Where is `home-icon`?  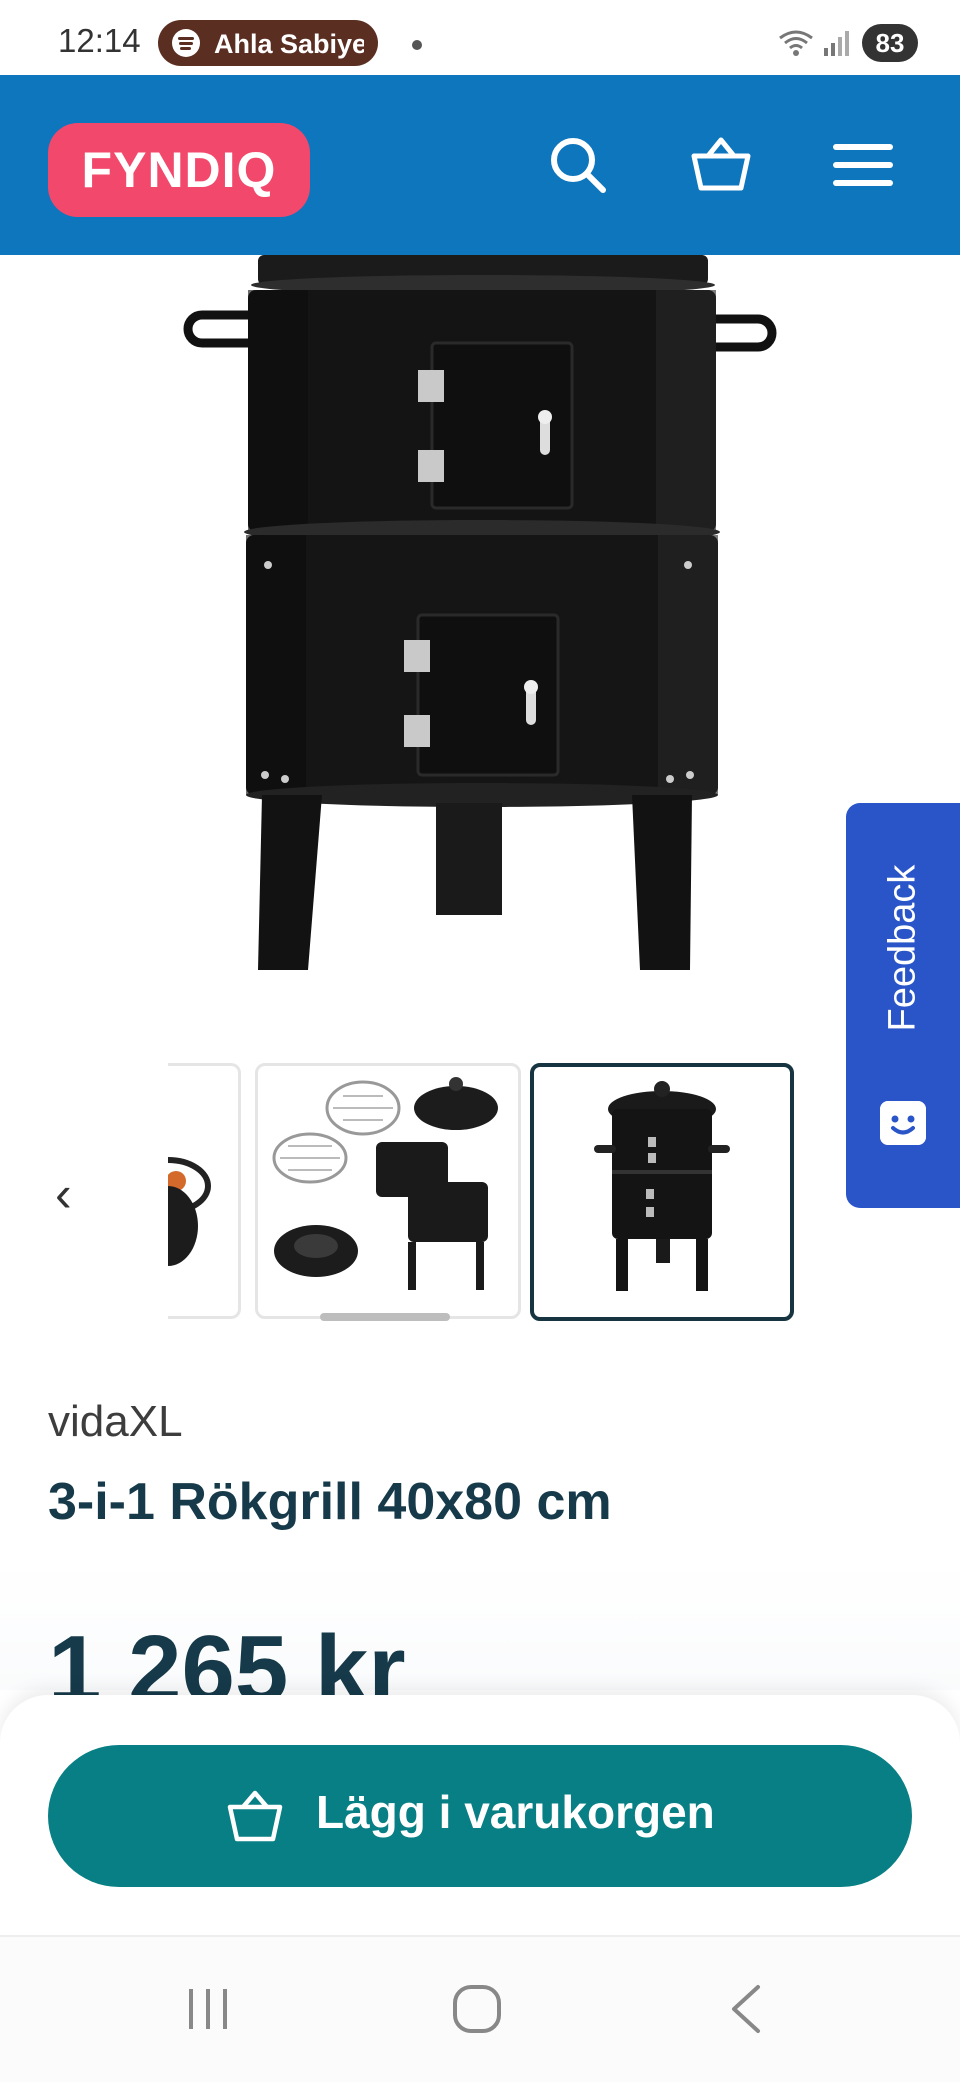
home-icon is located at coordinates (477, 2009).